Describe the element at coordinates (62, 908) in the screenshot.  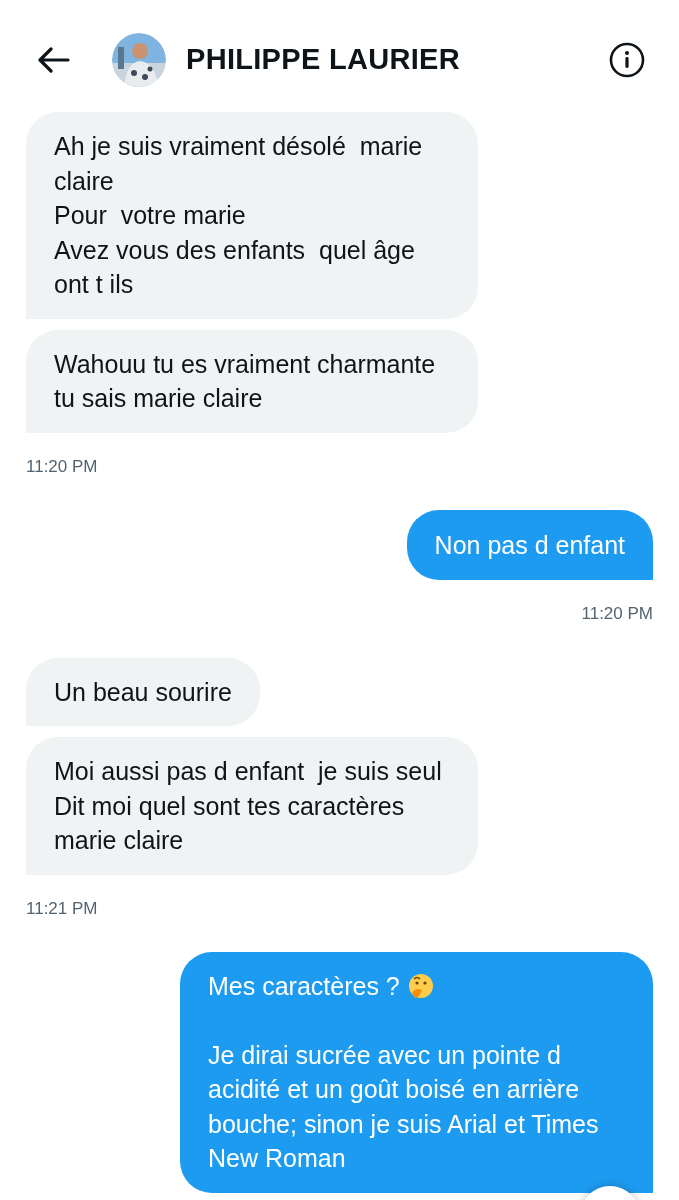
I see `message-time: 11:21 PM` at that location.